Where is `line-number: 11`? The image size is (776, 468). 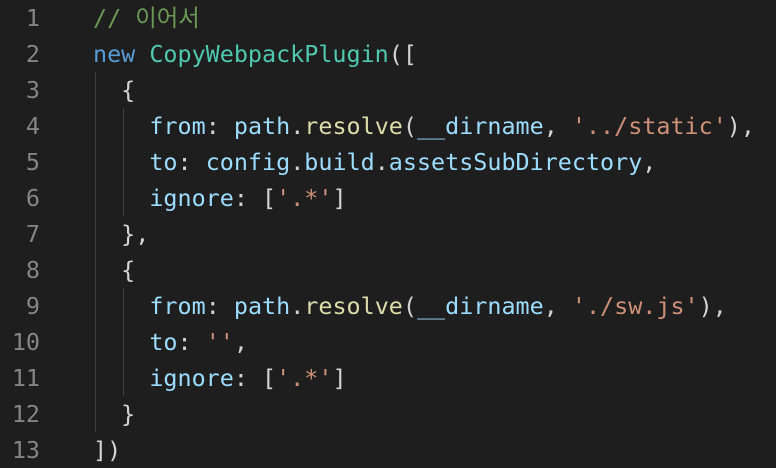 line-number: 11 is located at coordinates (25, 378).